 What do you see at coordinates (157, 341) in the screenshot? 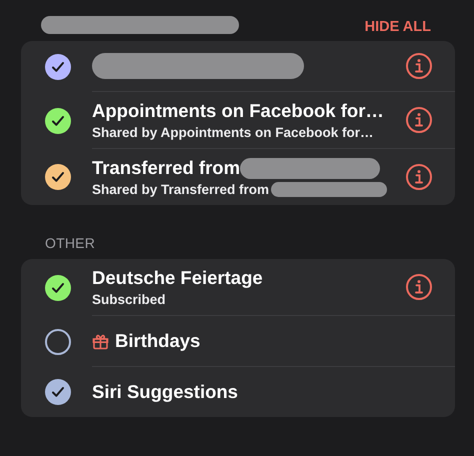
I see `calendar-name: Birthdays` at bounding box center [157, 341].